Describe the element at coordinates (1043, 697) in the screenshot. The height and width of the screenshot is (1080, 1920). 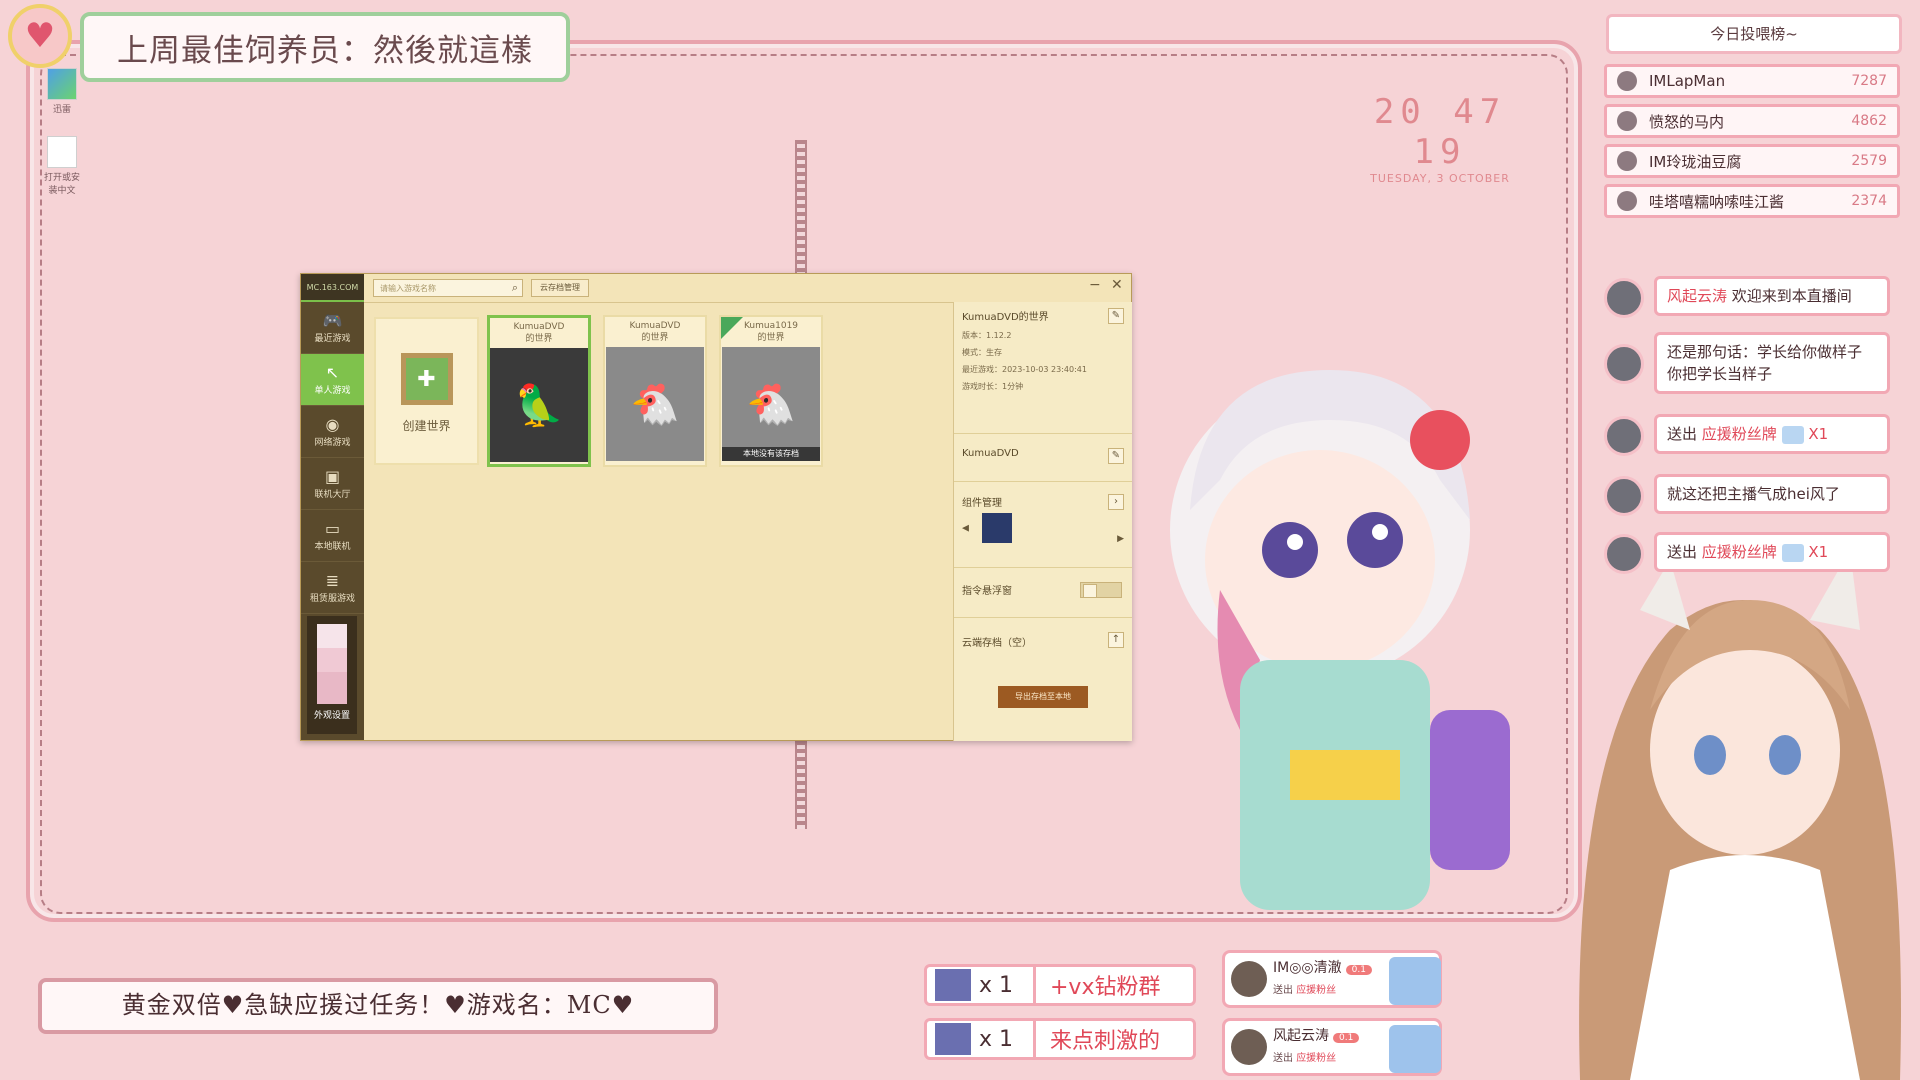
I see `export-save-button: 导出存档至本地` at that location.